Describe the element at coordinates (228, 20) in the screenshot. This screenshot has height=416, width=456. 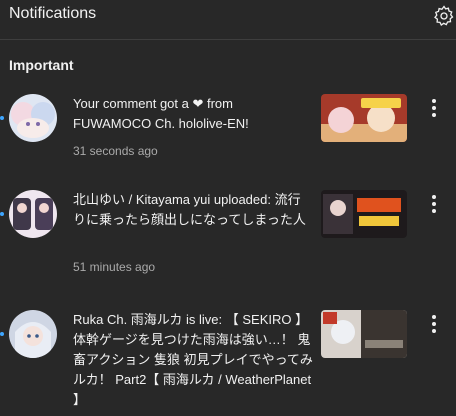
I see `notifications-header: Notifications` at that location.